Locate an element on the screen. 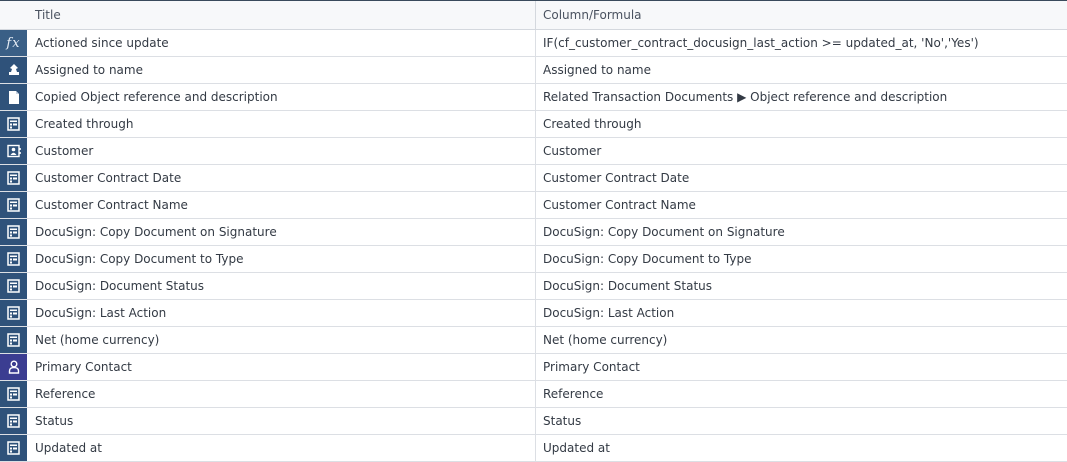  table-row: Updated at Updated at is located at coordinates (533, 448).